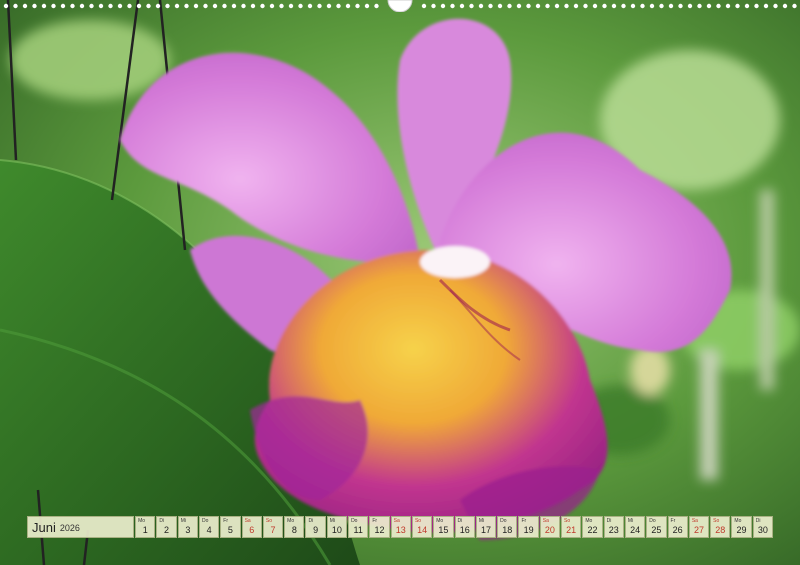 This screenshot has height=565, width=800. I want to click on day-number: 24, so click(635, 530).